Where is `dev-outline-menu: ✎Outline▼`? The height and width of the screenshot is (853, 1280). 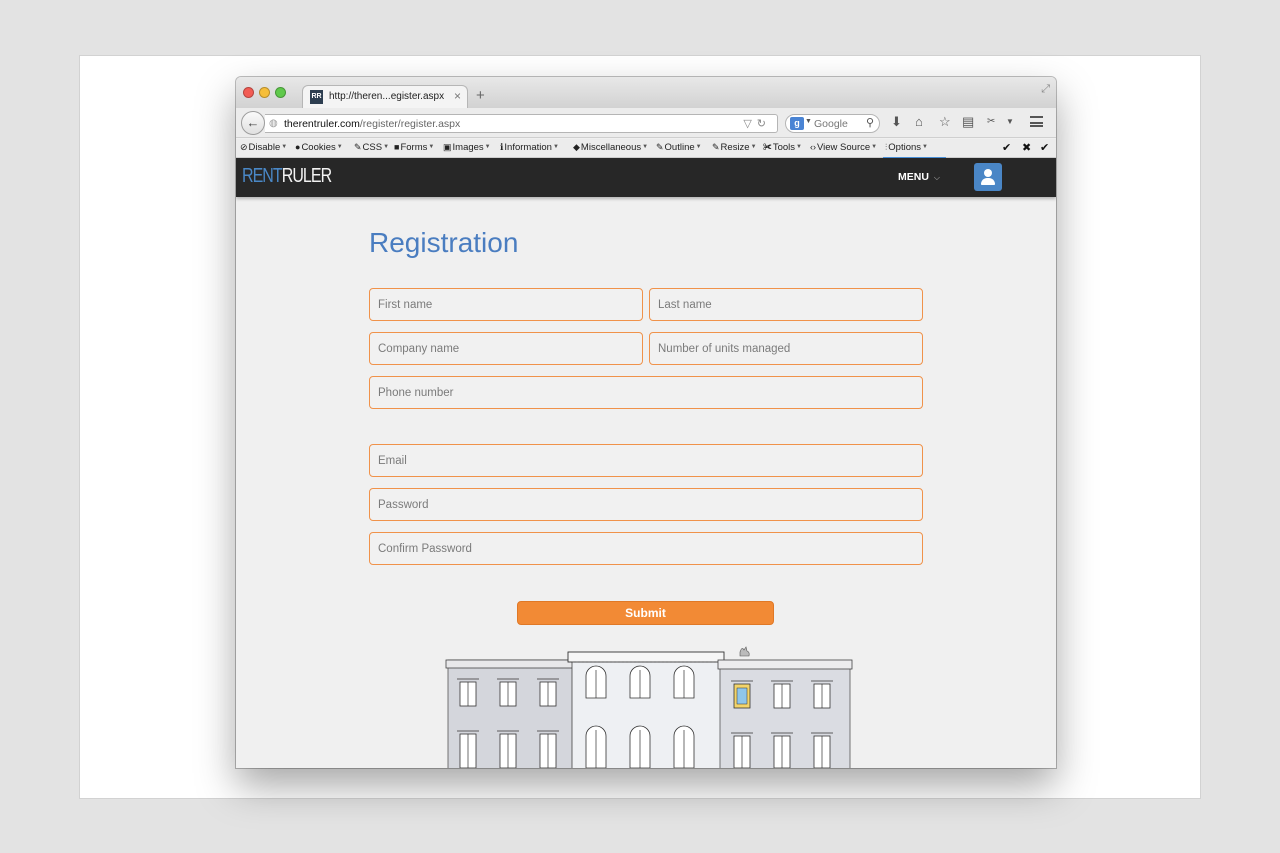 dev-outline-menu: ✎Outline▼ is located at coordinates (679, 147).